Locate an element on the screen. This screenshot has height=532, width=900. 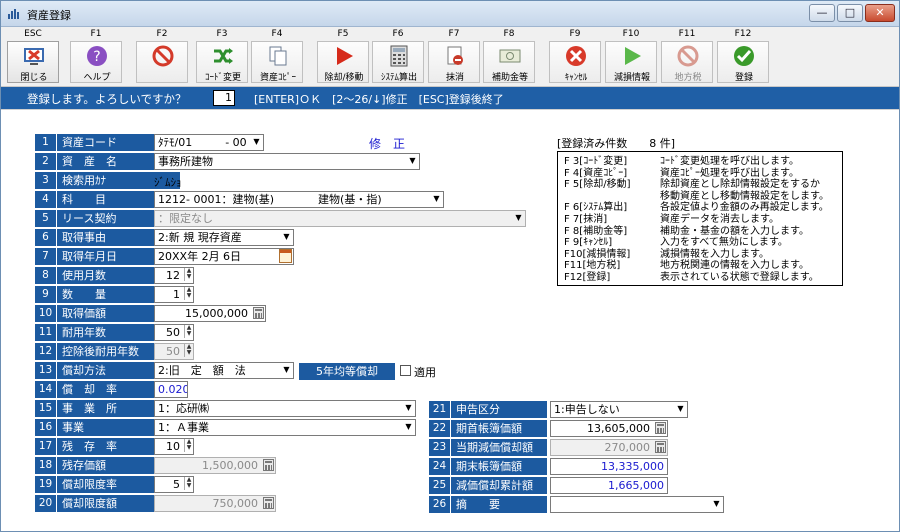
fkey-esc: ESC 閉じる is located at coordinates (33, 56).